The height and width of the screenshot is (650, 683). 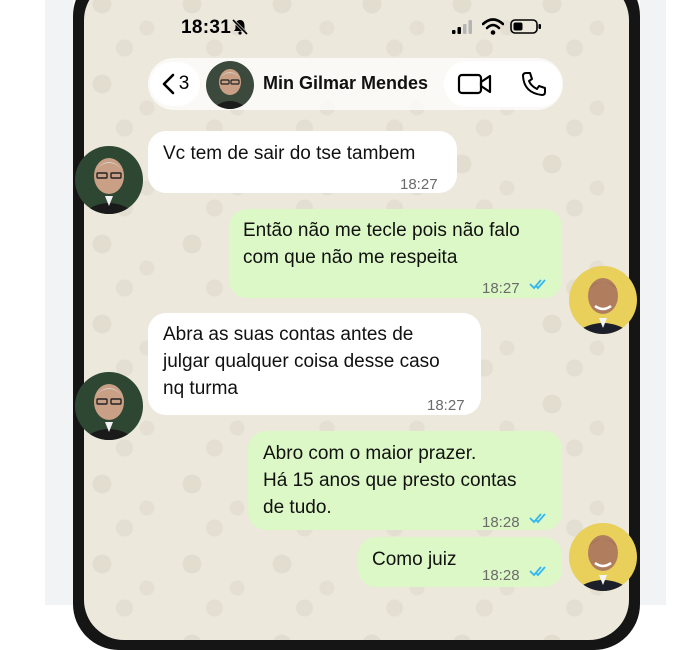 I want to click on back-button: 3, so click(x=175, y=84).